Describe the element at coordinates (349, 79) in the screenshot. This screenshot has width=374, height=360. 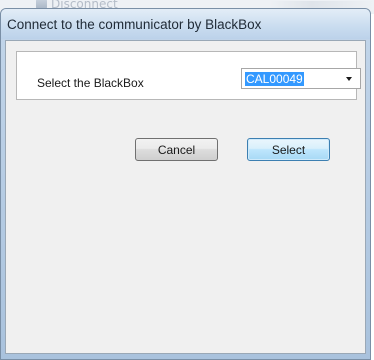
I see `chevron-down-icon` at that location.